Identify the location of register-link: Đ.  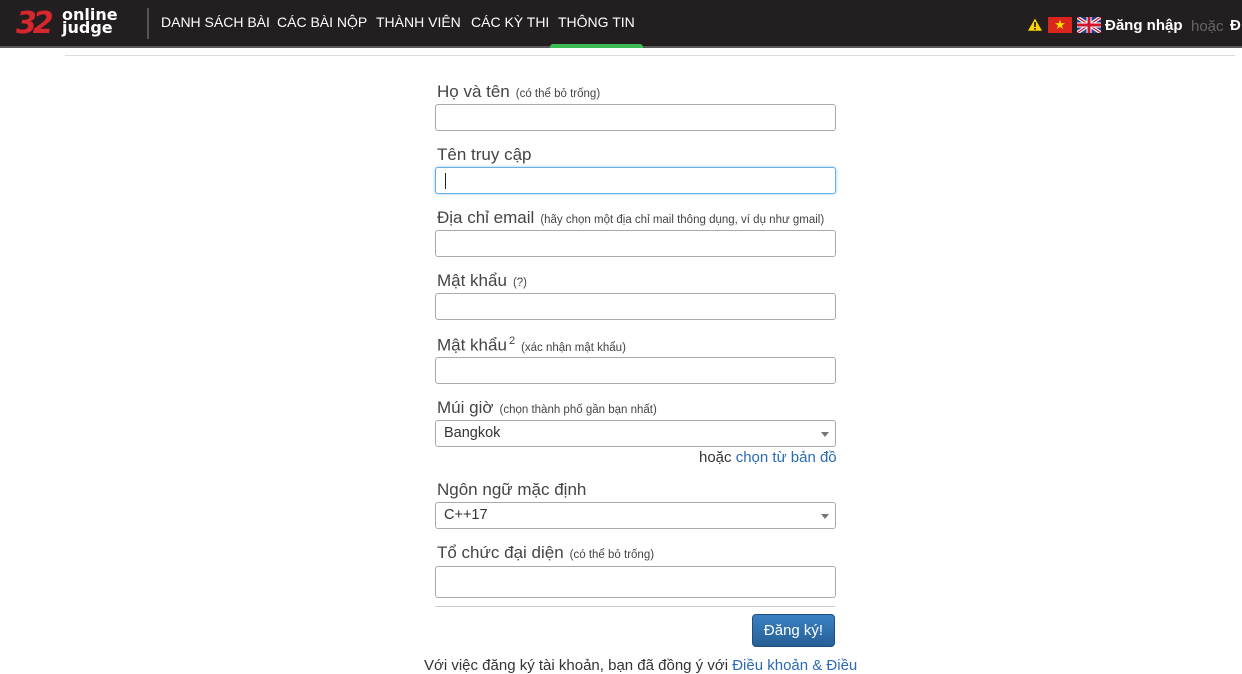
(1235, 25).